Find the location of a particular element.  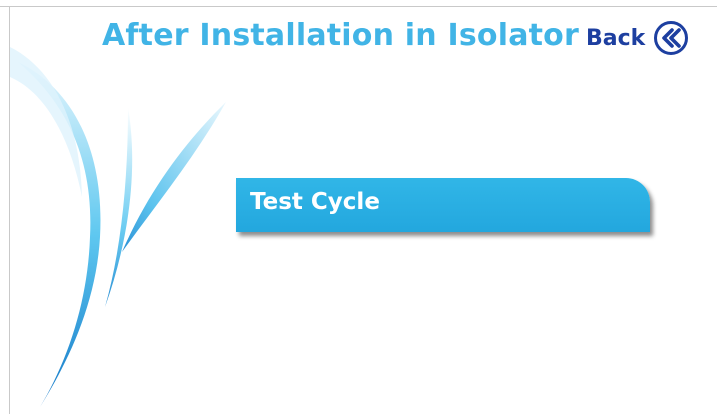

back-button: Back is located at coordinates (637, 38).